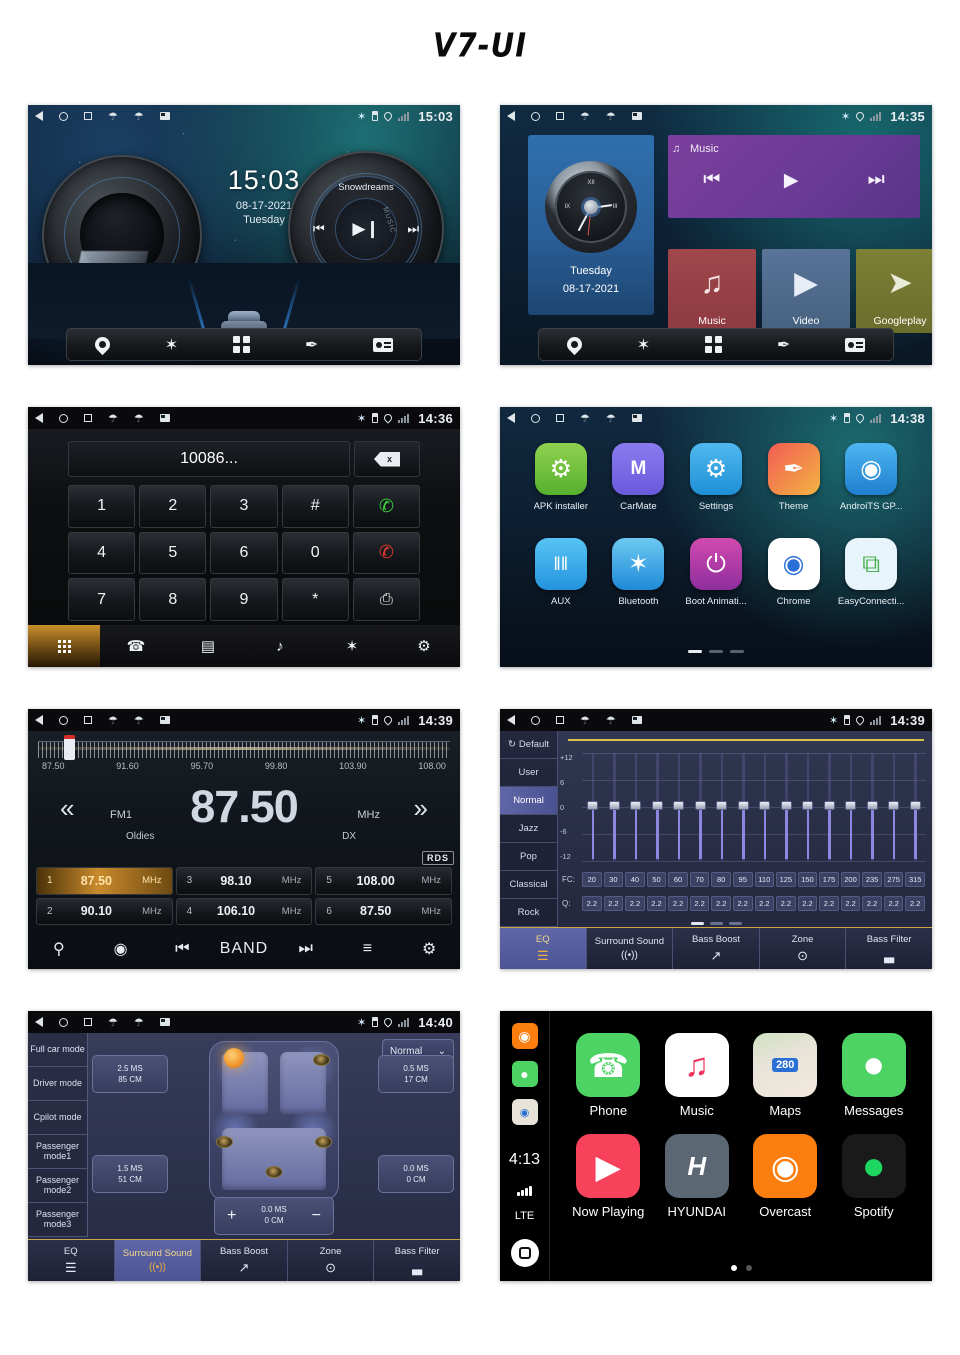 This screenshot has width=960, height=1355. I want to click on preset-3: 3 98.10 MHz, so click(244, 881).